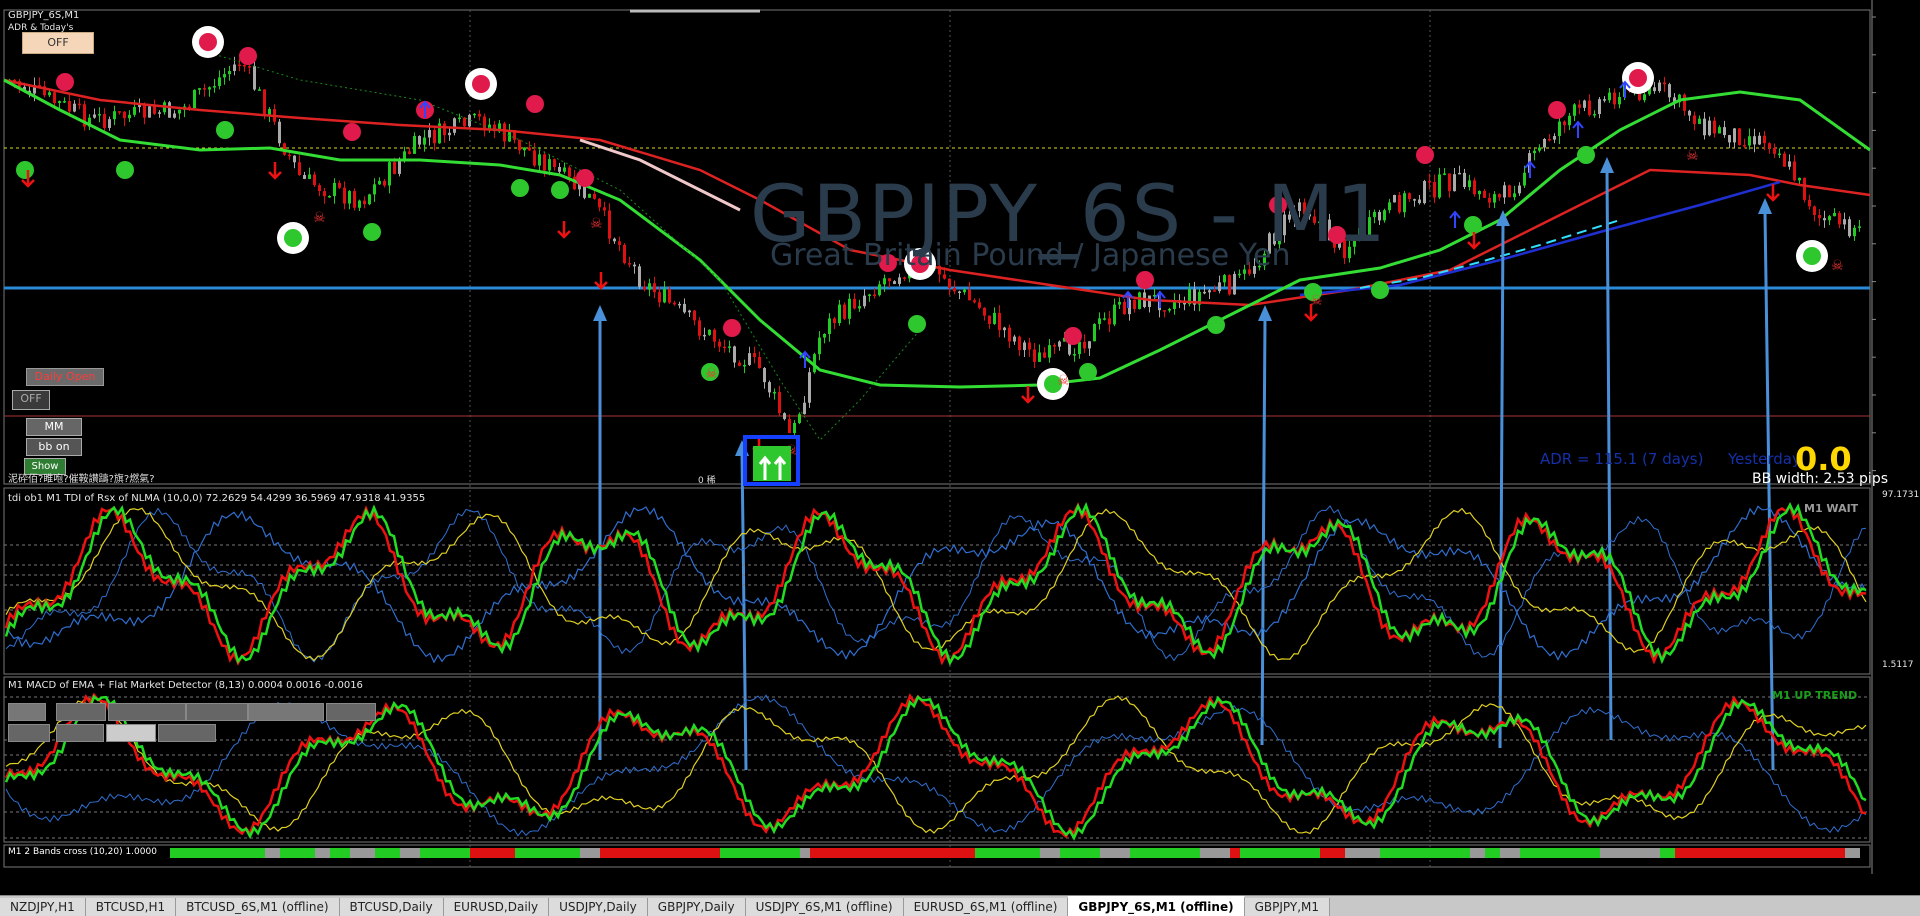 This screenshot has height=916, width=1920. I want to click on adr-value: ADR = 115.1 (7 days), so click(1622, 459).